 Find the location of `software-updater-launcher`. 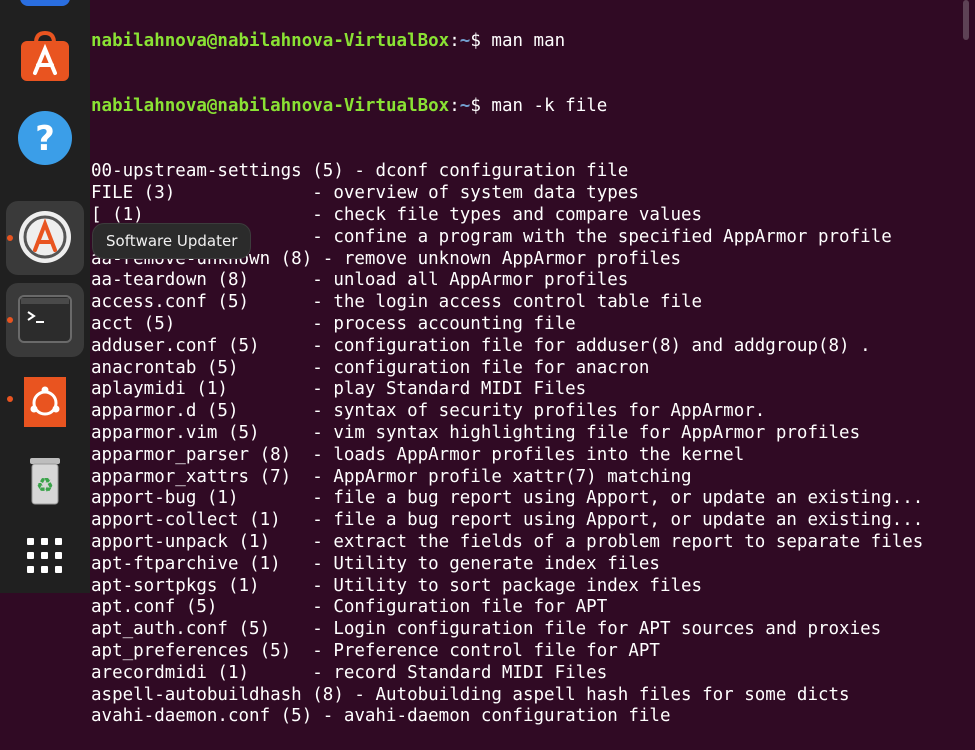

software-updater-launcher is located at coordinates (45, 238).